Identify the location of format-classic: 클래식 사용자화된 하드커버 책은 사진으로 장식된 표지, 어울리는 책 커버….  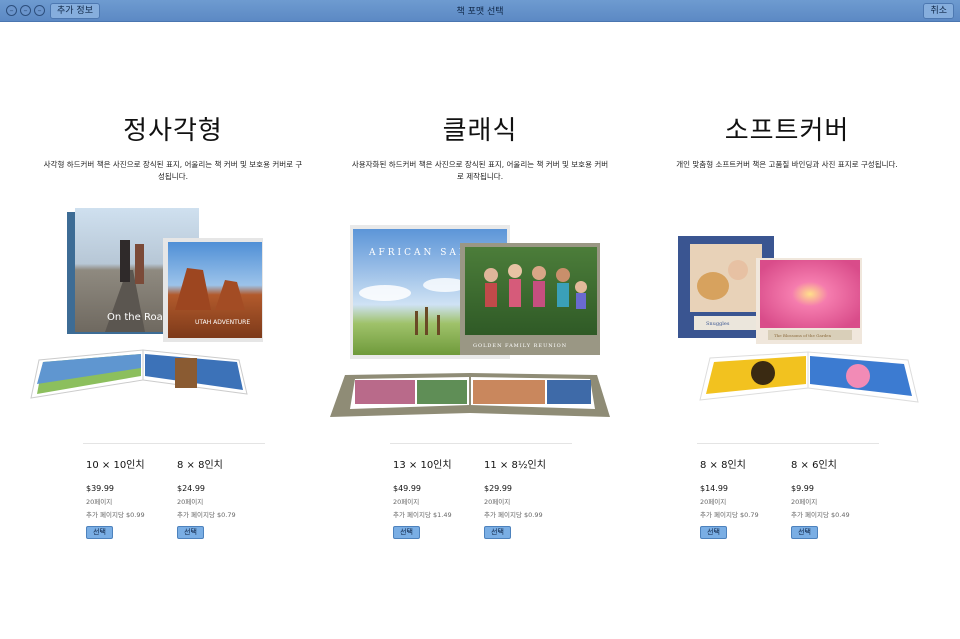
(480, 146).